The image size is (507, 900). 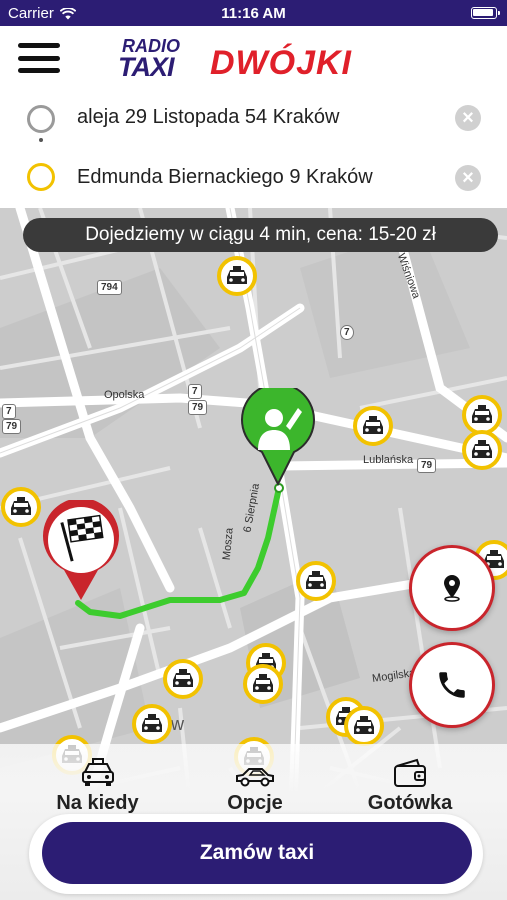 I want to click on order-taxi-button: Zamów taxi, so click(x=257, y=853).